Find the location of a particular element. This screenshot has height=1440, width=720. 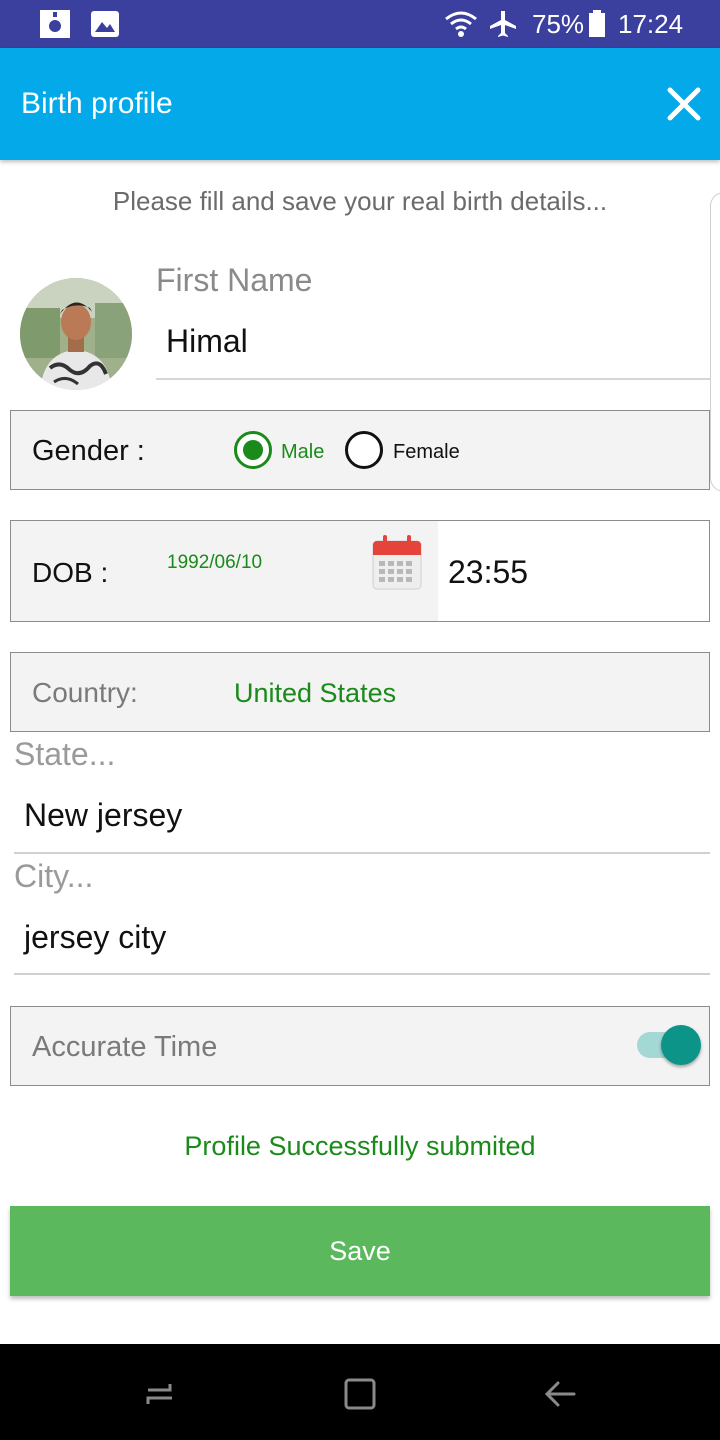

avatar-photo is located at coordinates (76, 334).